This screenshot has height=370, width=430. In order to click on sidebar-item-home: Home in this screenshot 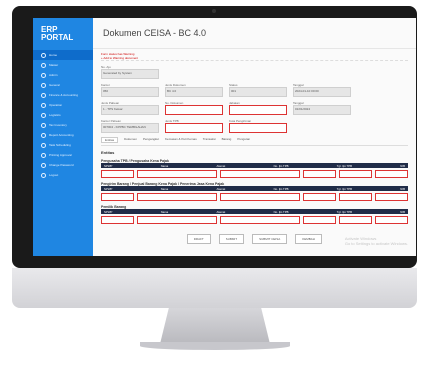, I will do `click(63, 55)`.